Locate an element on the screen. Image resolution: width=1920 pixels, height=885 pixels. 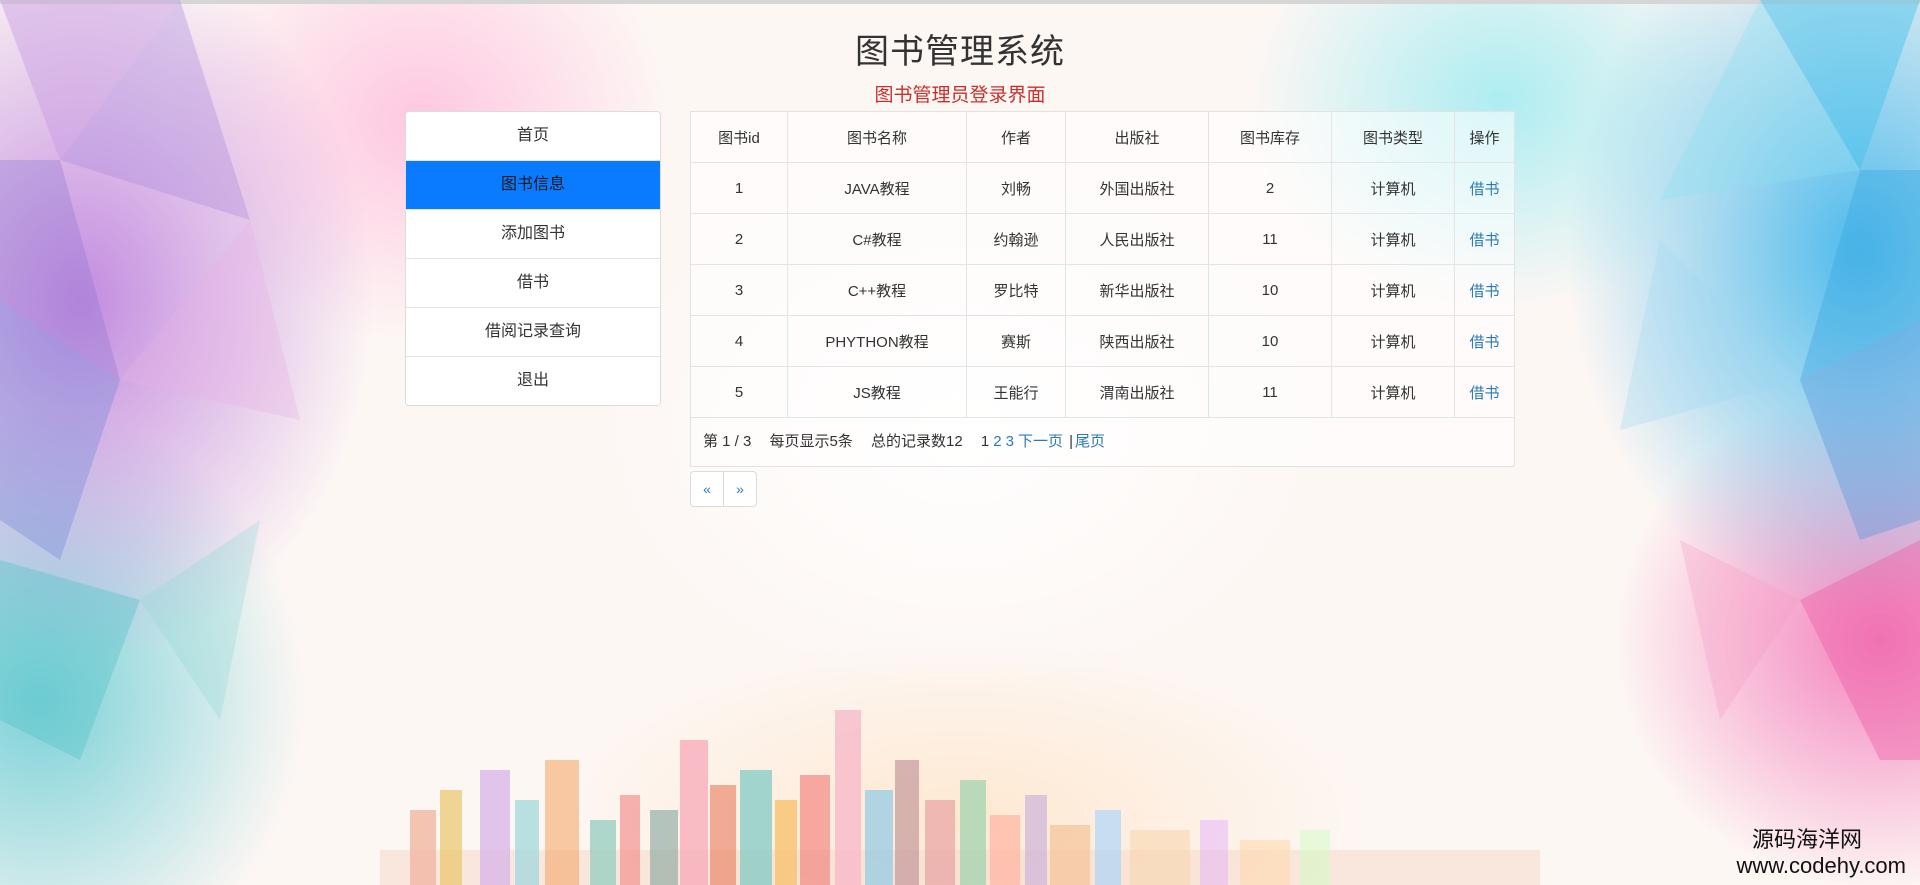
sidebar-item-book-info: 图书信息 is located at coordinates (533, 185).